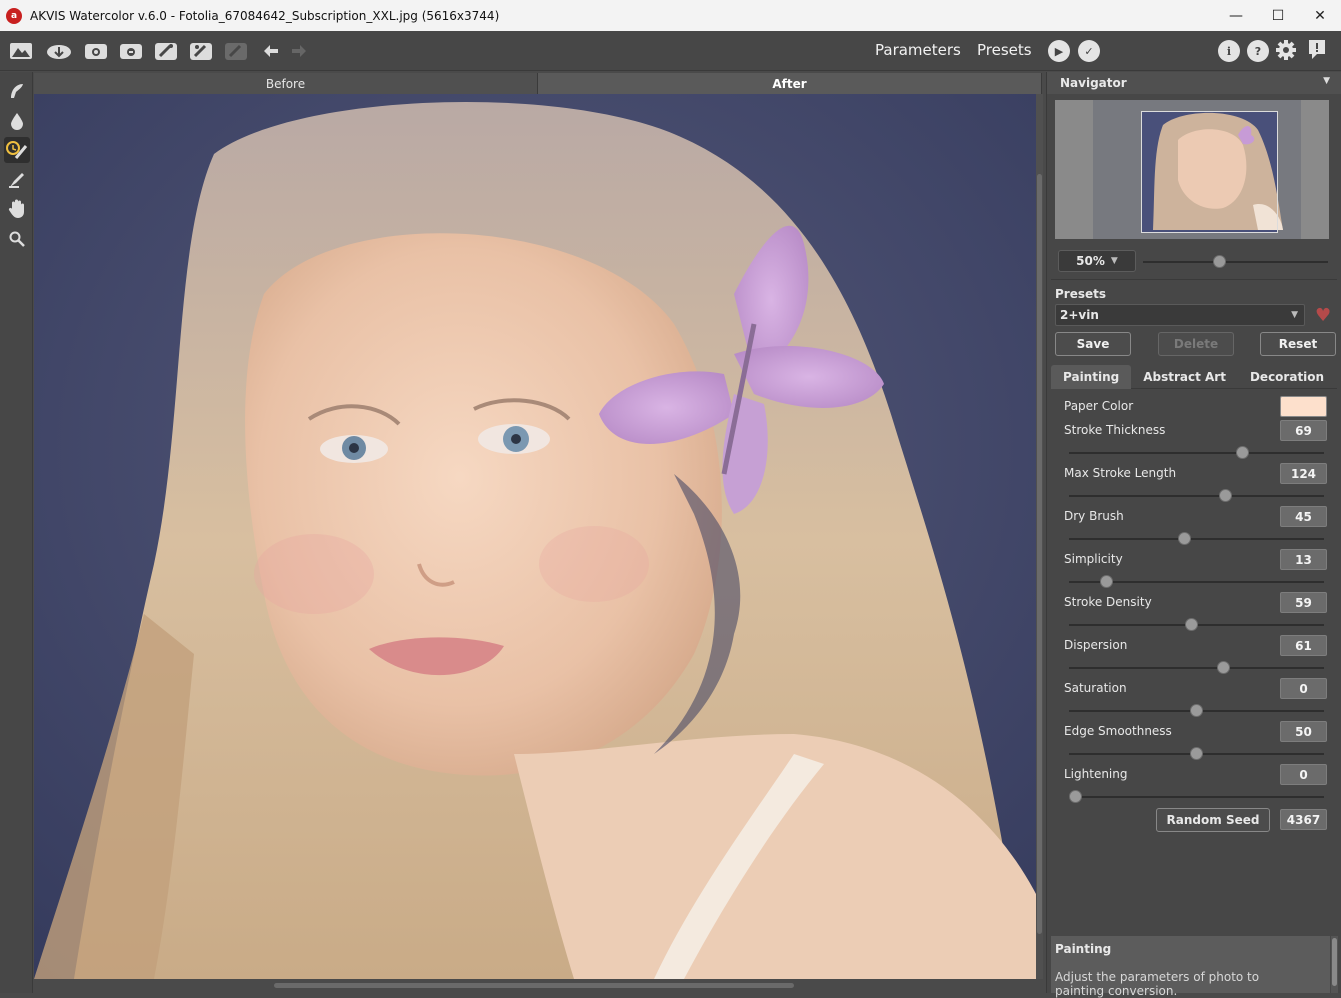 Image resolution: width=1341 pixels, height=998 pixels. I want to click on drop-tool-icon, so click(17, 121).